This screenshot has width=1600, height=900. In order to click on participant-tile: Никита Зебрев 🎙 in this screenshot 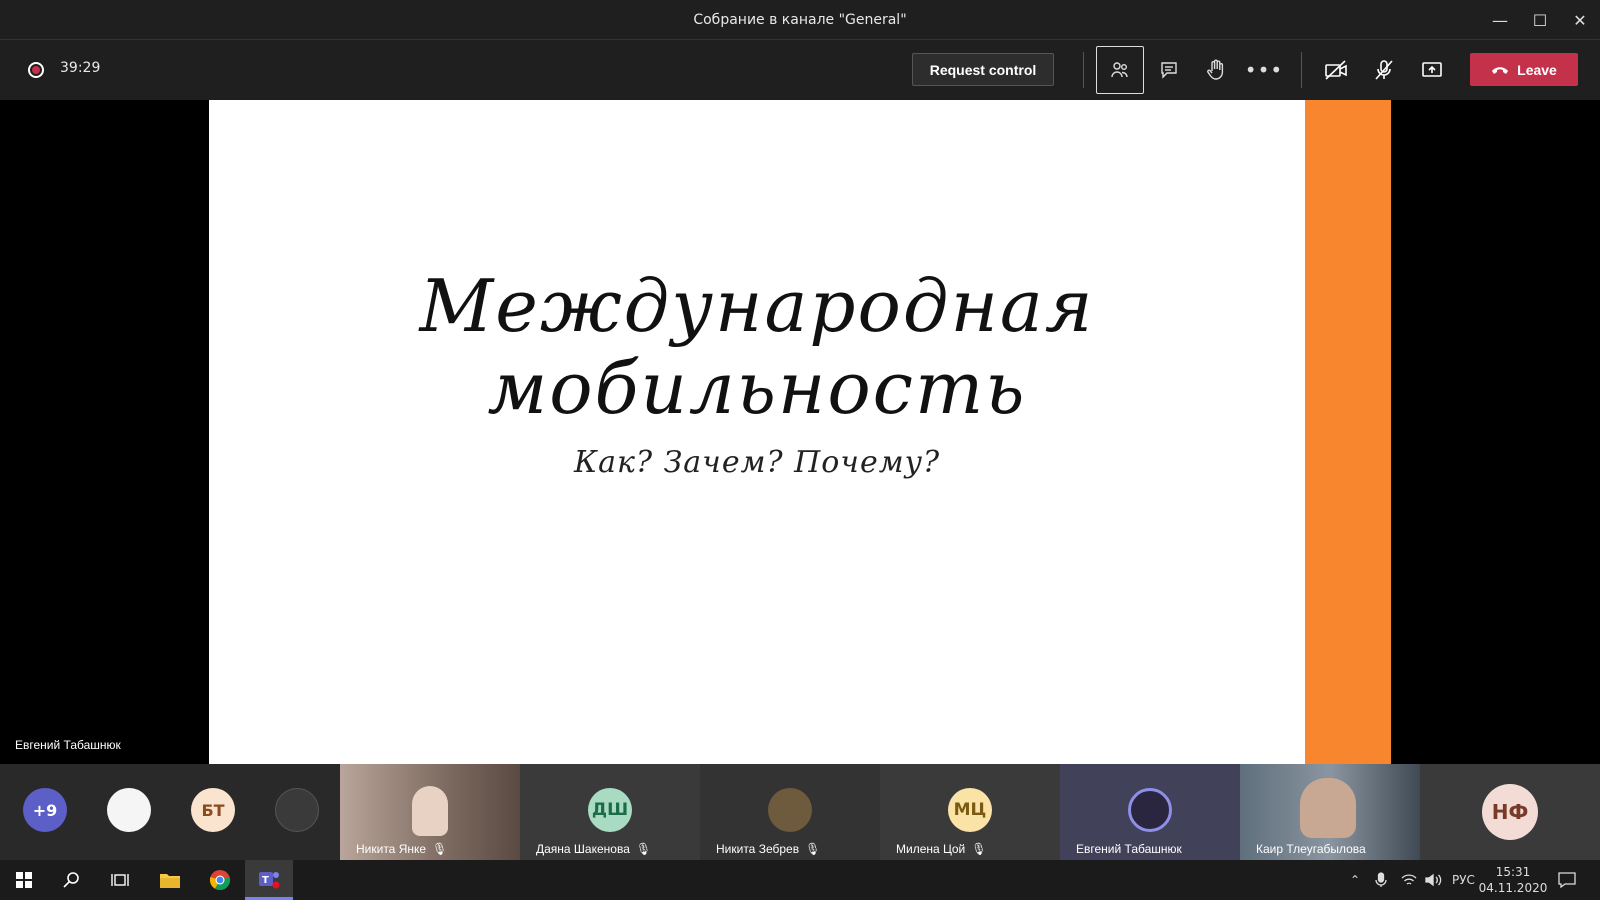, I will do `click(790, 812)`.